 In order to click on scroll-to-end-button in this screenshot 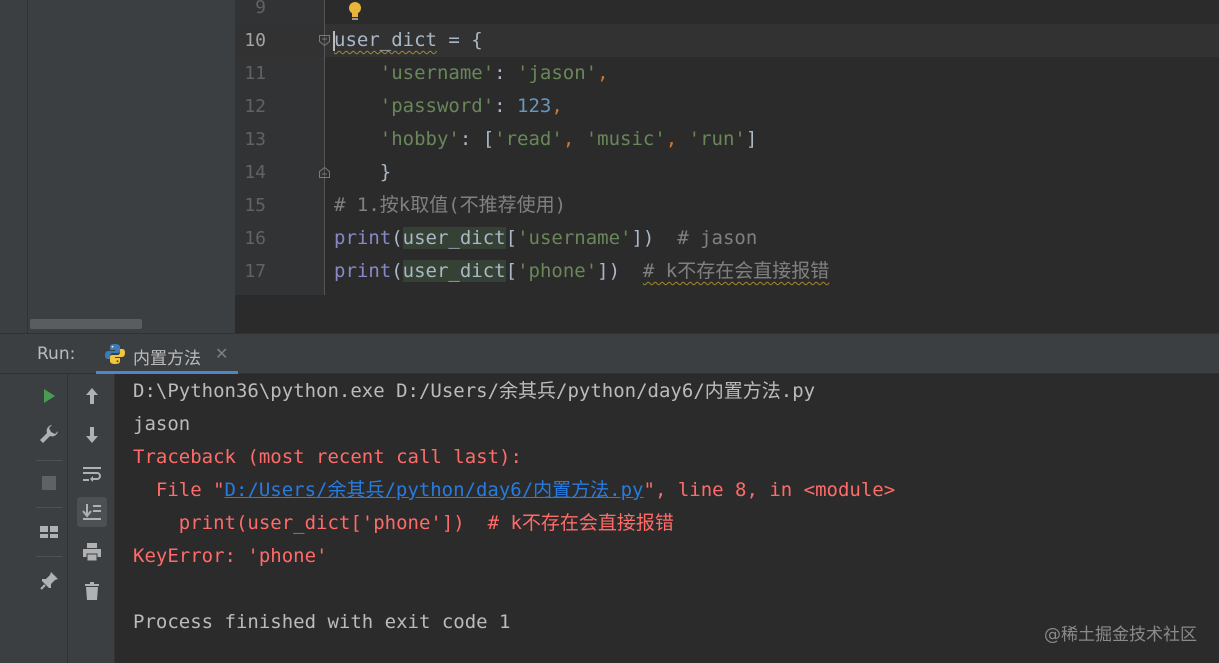, I will do `click(92, 512)`.